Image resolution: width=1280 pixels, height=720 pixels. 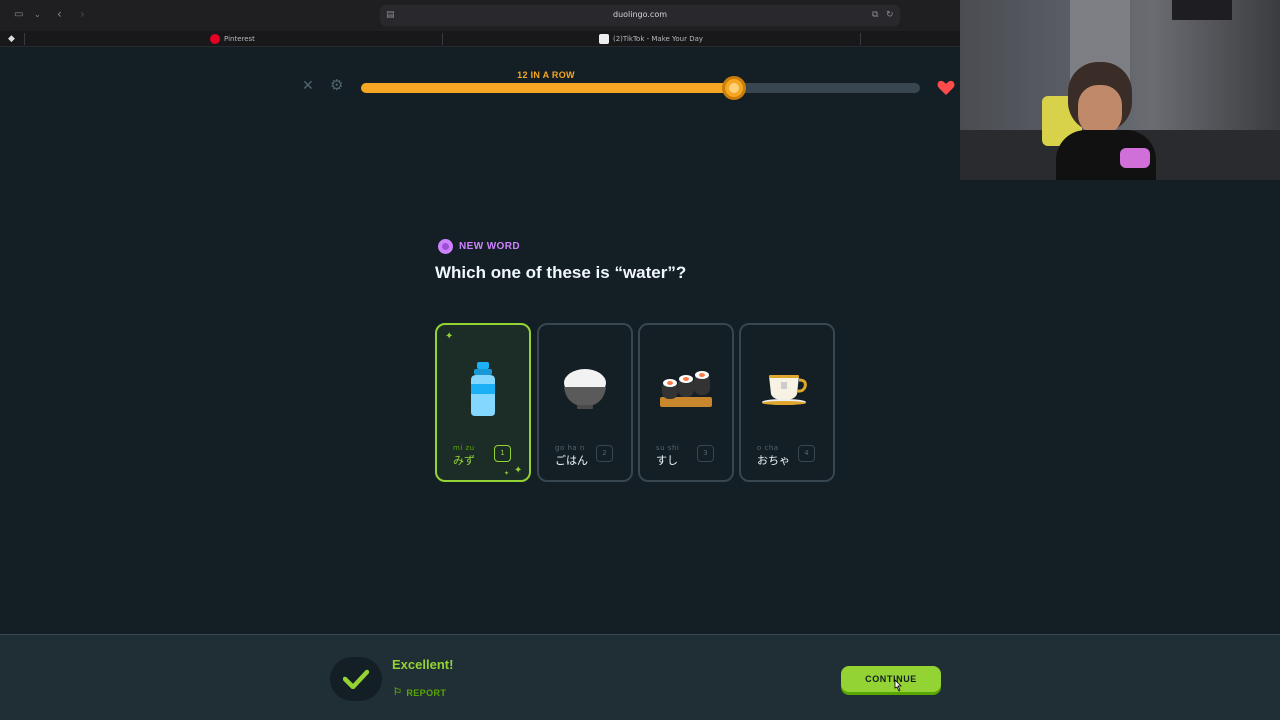 What do you see at coordinates (336, 85) in the screenshot?
I see `gear-icon: ⚙` at bounding box center [336, 85].